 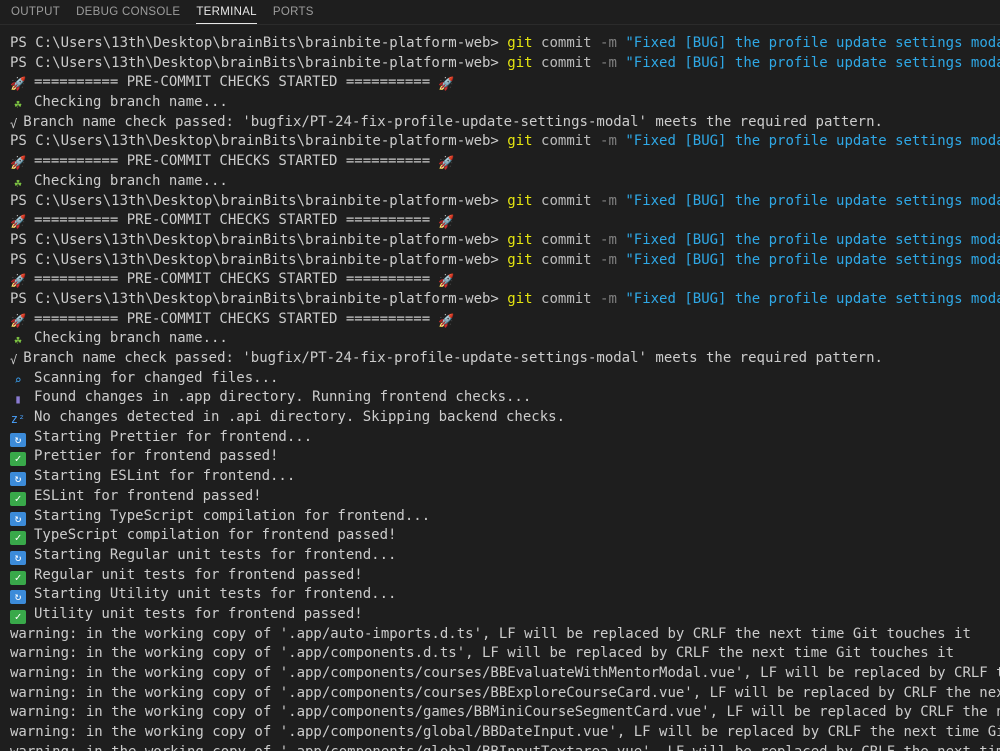 I want to click on tab-output: OUTPUT, so click(x=35, y=12).